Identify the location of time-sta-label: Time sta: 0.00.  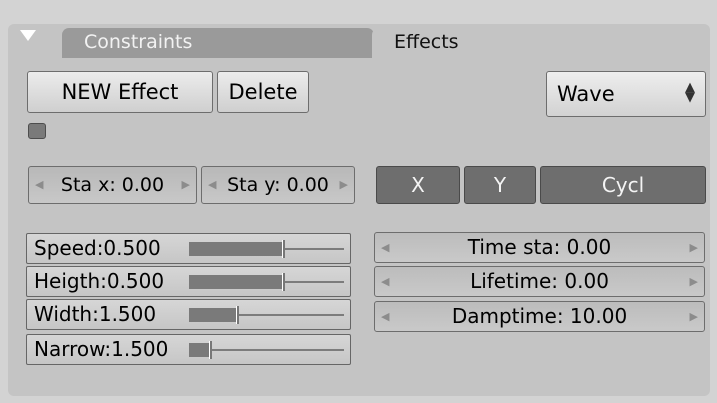
(539, 247).